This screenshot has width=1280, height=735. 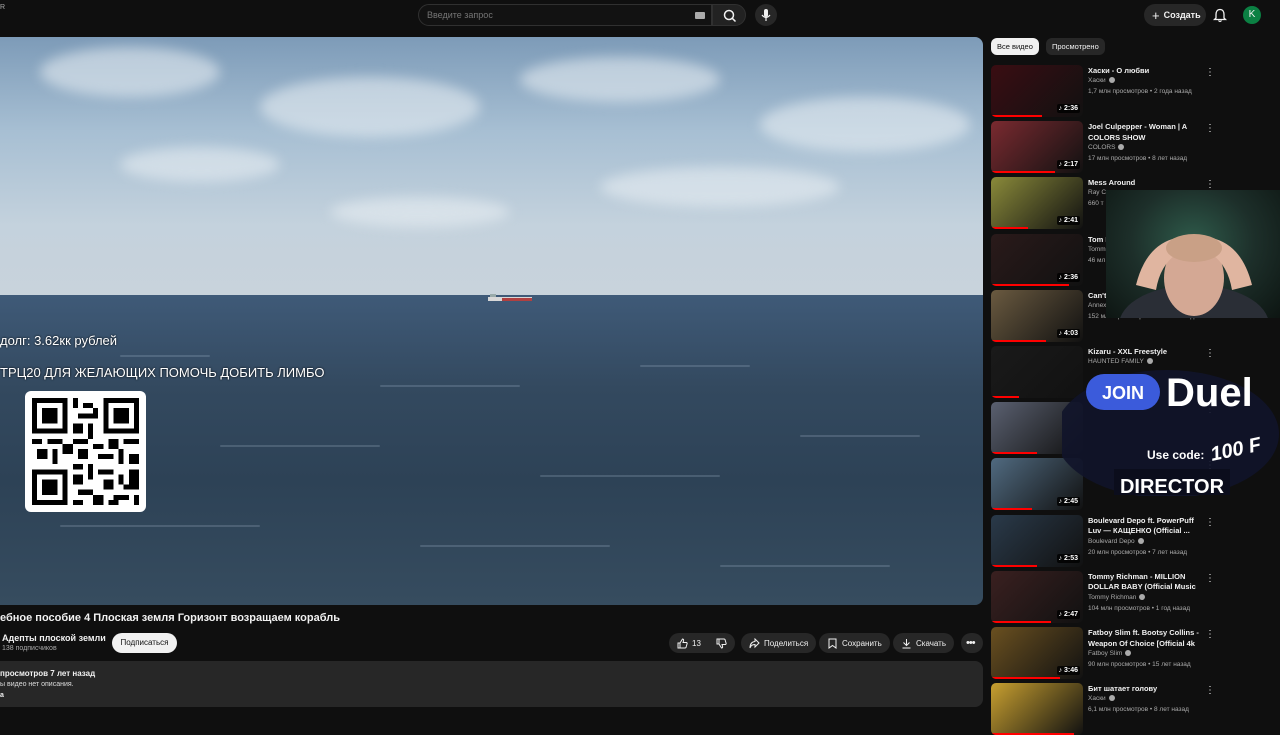 I want to click on video-thumbnail: ♪ 2:17, so click(x=1037, y=147).